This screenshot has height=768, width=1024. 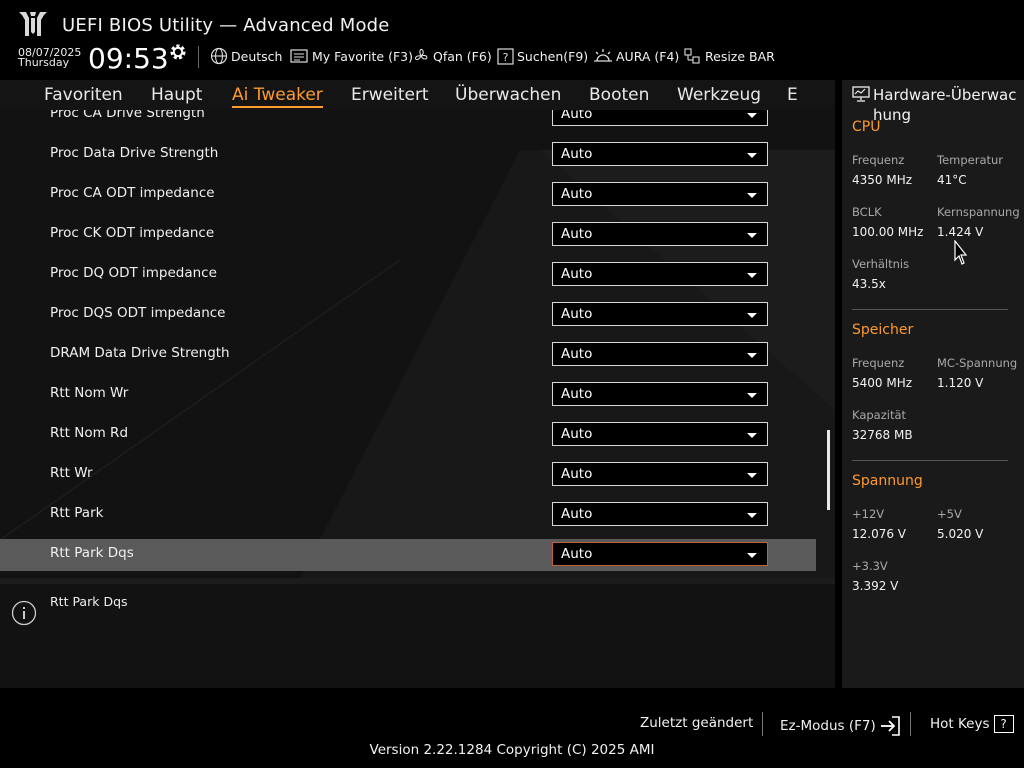 I want to click on help-panel: Rtt Park Dqs, so click(x=417, y=633).